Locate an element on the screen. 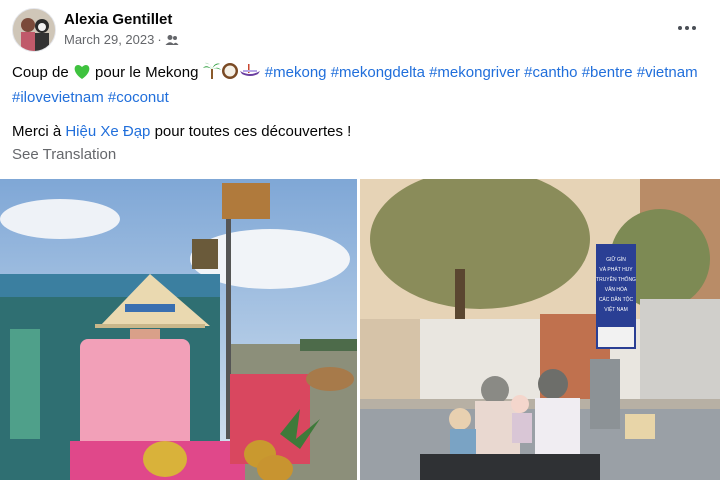  svg-text: CÁC DÂN TỘC is located at coordinates (616, 299).